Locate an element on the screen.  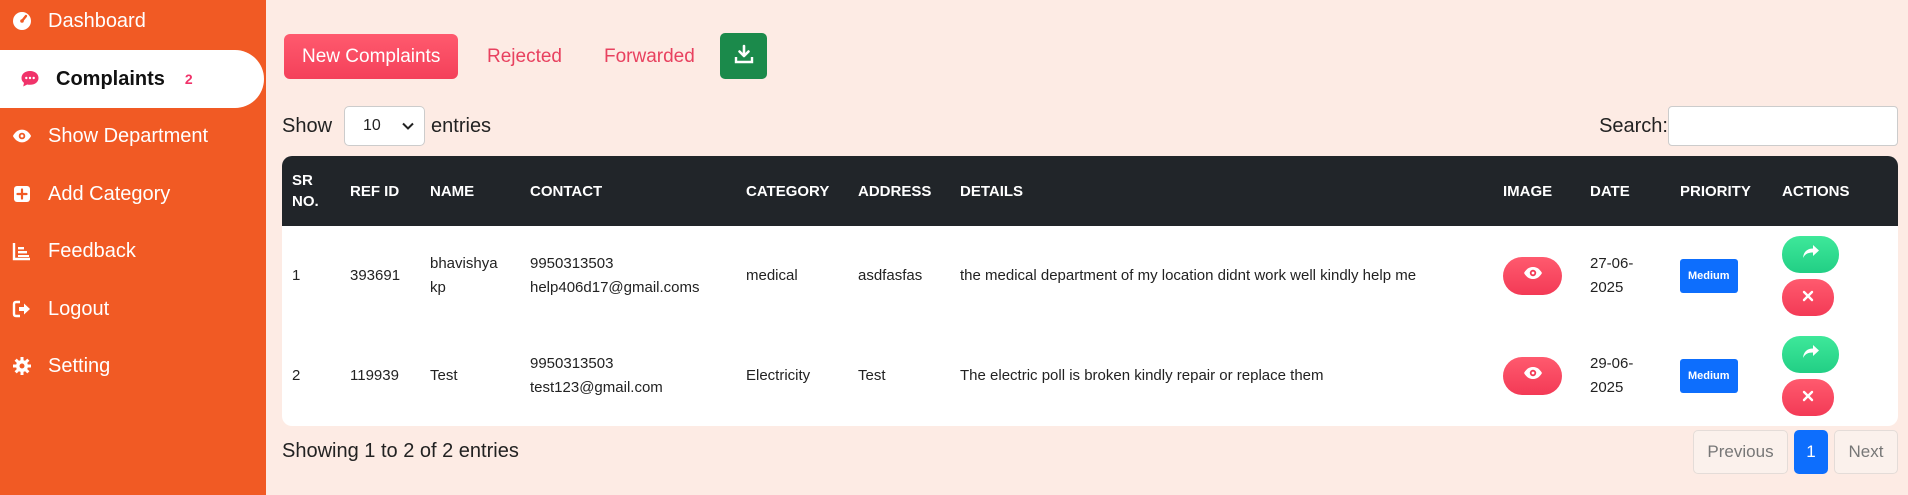
cell-sr: 1 is located at coordinates (296, 275).